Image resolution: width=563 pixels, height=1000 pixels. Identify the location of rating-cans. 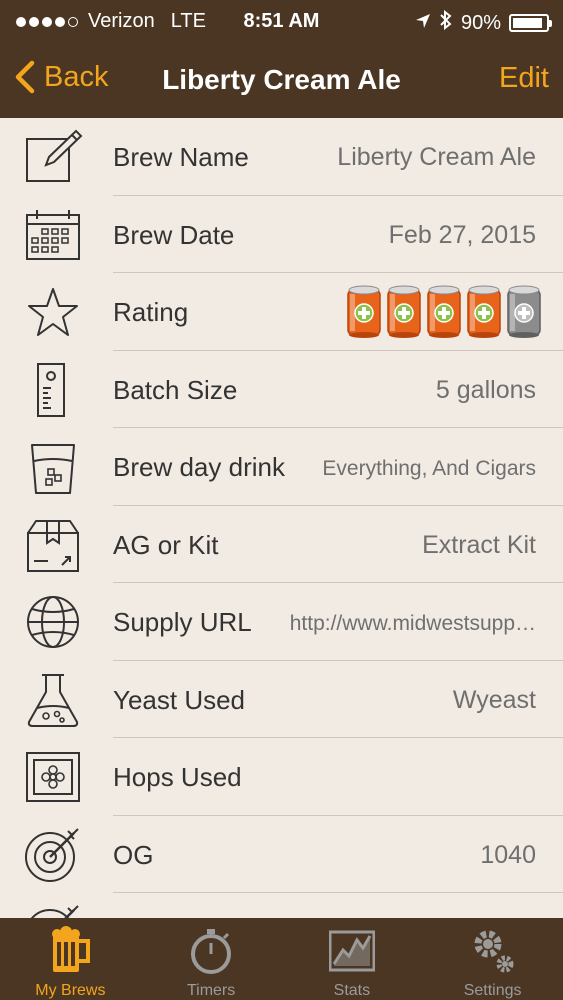
(444, 311).